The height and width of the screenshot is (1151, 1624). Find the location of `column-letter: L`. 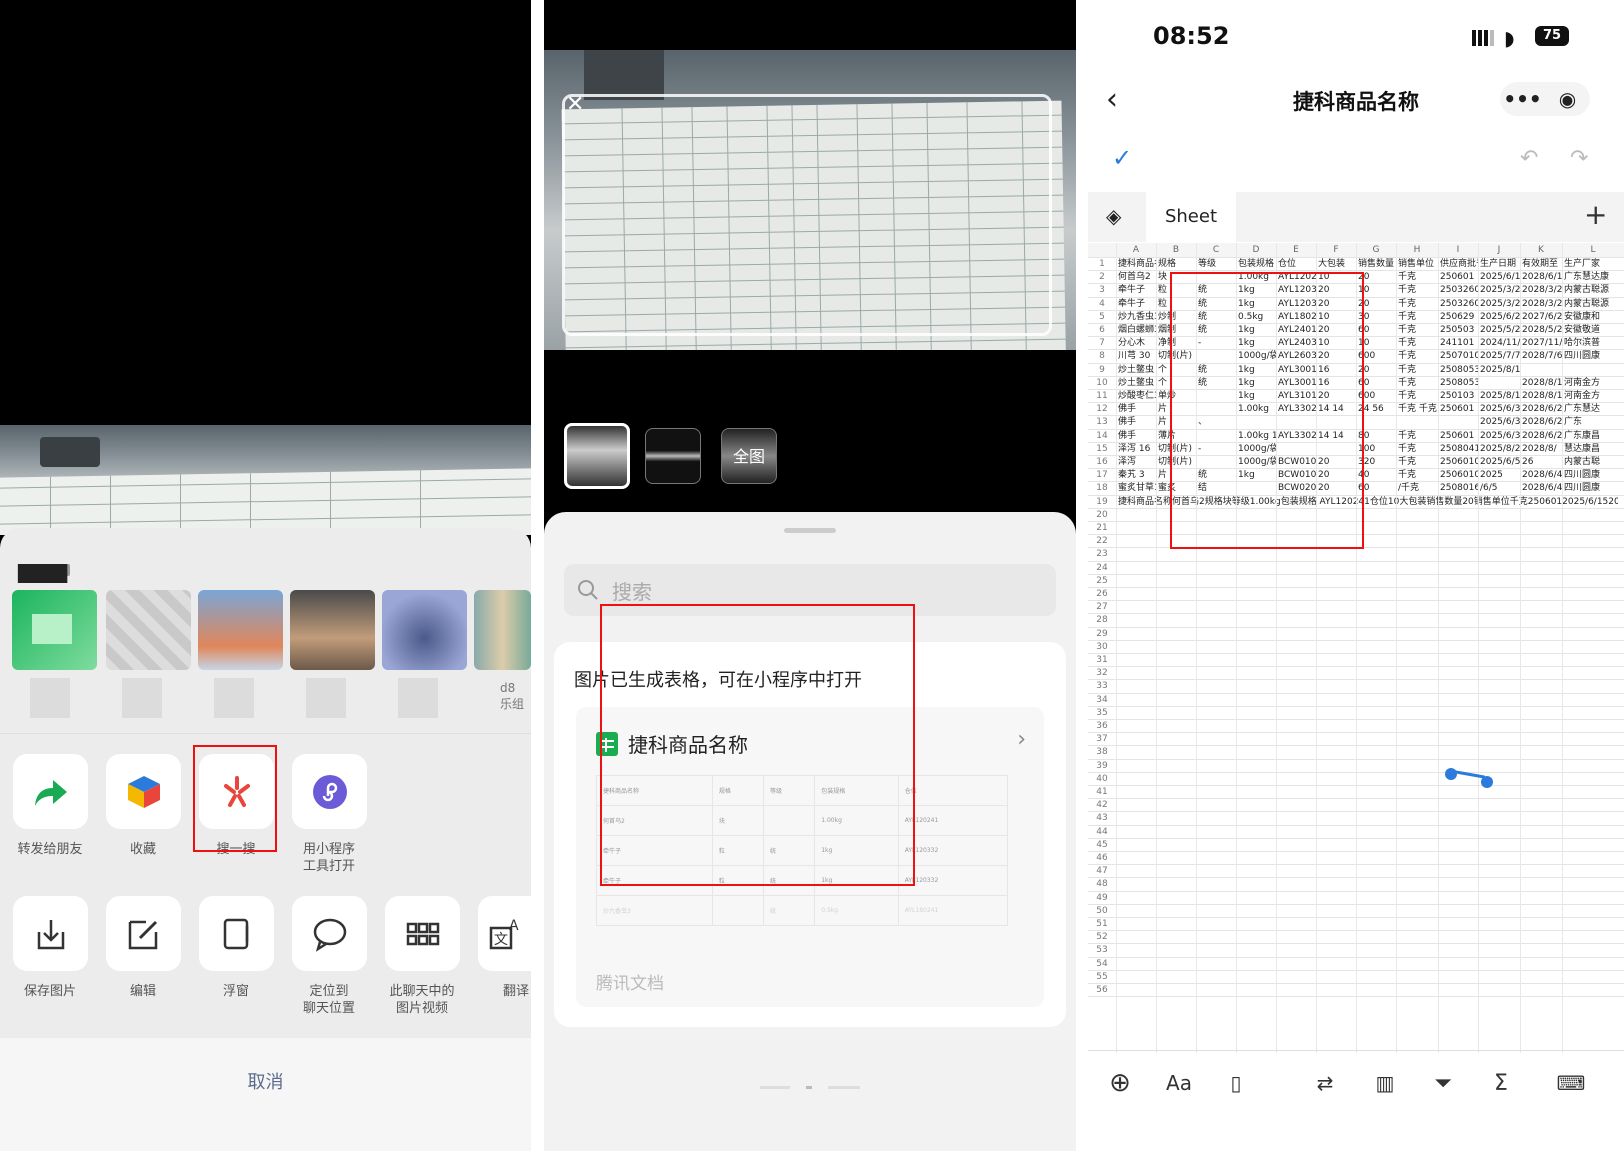

column-letter: L is located at coordinates (1593, 250).